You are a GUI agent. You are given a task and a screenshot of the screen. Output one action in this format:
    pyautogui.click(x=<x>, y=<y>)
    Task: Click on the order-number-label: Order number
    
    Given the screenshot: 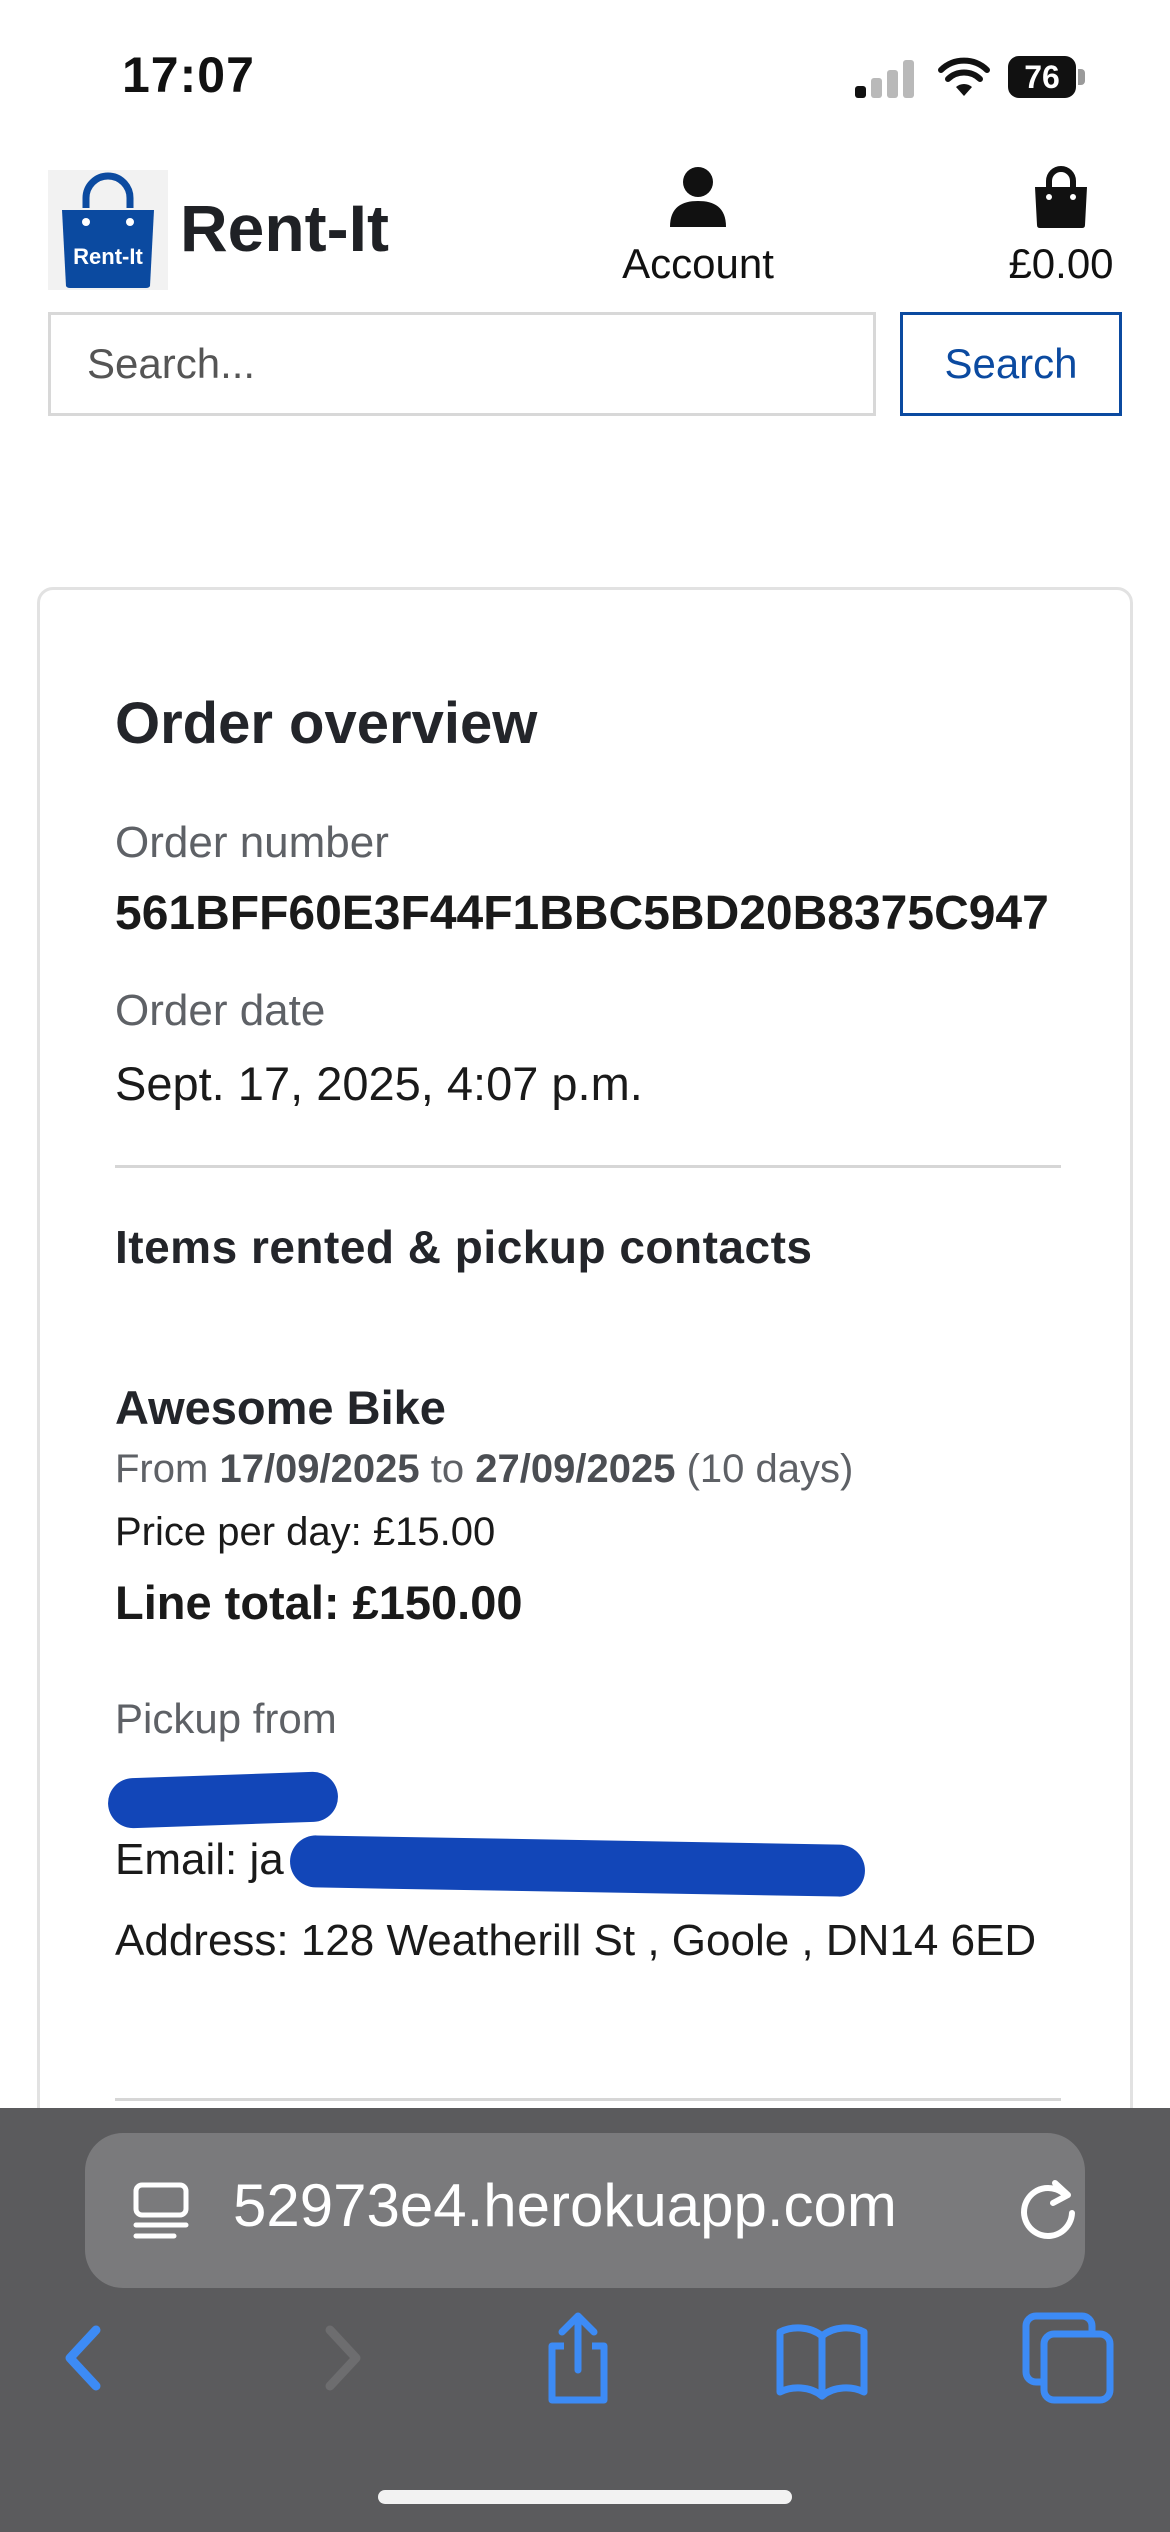 What is the action you would take?
    pyautogui.click(x=252, y=842)
    